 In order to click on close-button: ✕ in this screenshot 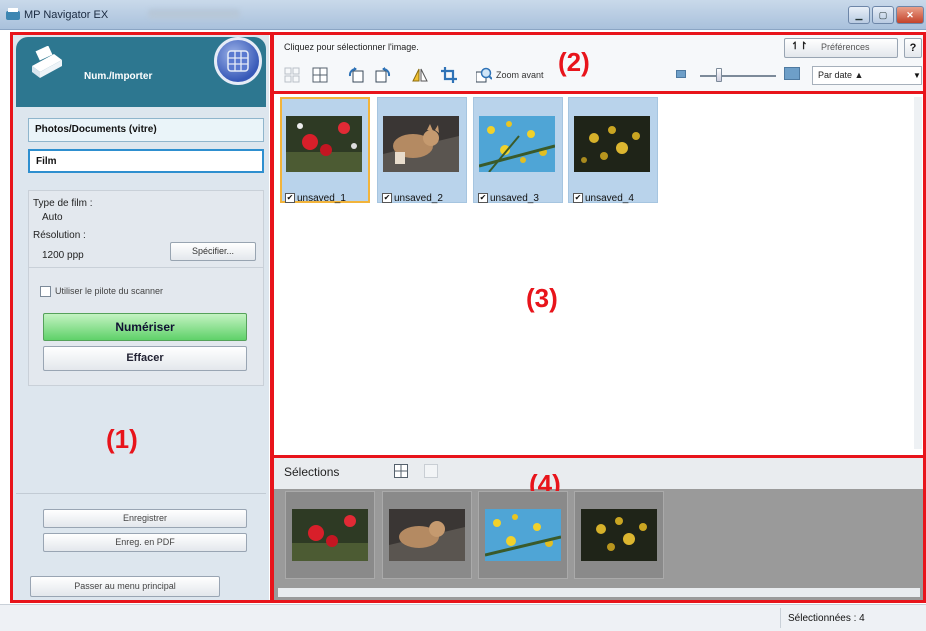, I will do `click(910, 15)`.